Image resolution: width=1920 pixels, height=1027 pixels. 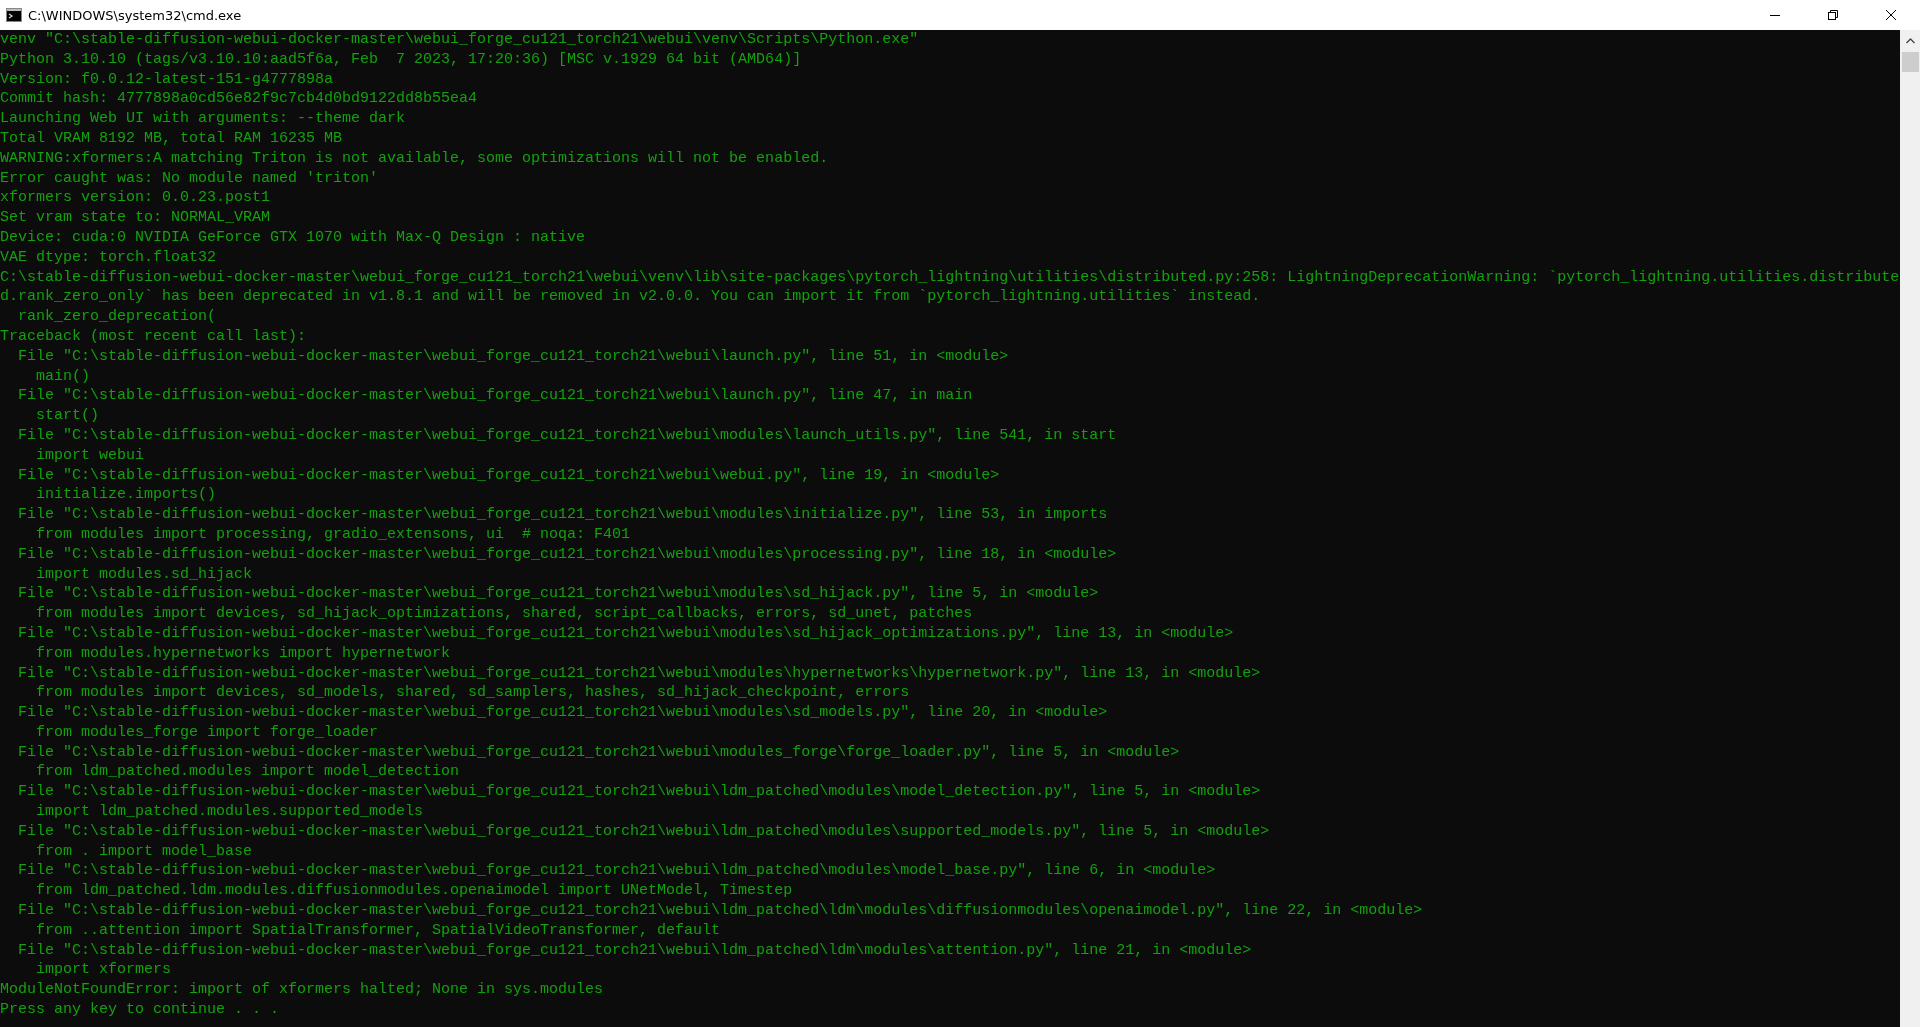 I want to click on console-line: File "C:\stable-diffusion-webui-docker-master\webui_forge_cu121_torch21\webui\ldm_patched\ldm\modules\diffusionmodules\openaimodel.py", line 22, in <module>, so click(x=720, y=911).